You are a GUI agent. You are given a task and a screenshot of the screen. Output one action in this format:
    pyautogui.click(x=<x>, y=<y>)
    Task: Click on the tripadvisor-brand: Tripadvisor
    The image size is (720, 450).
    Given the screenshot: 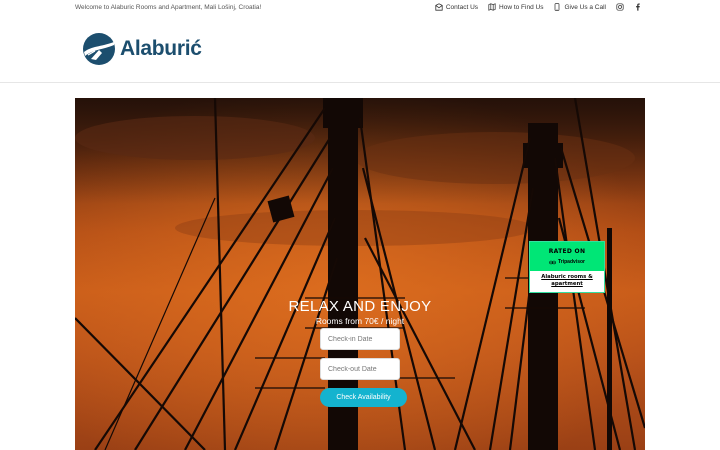 What is the action you would take?
    pyautogui.click(x=571, y=262)
    